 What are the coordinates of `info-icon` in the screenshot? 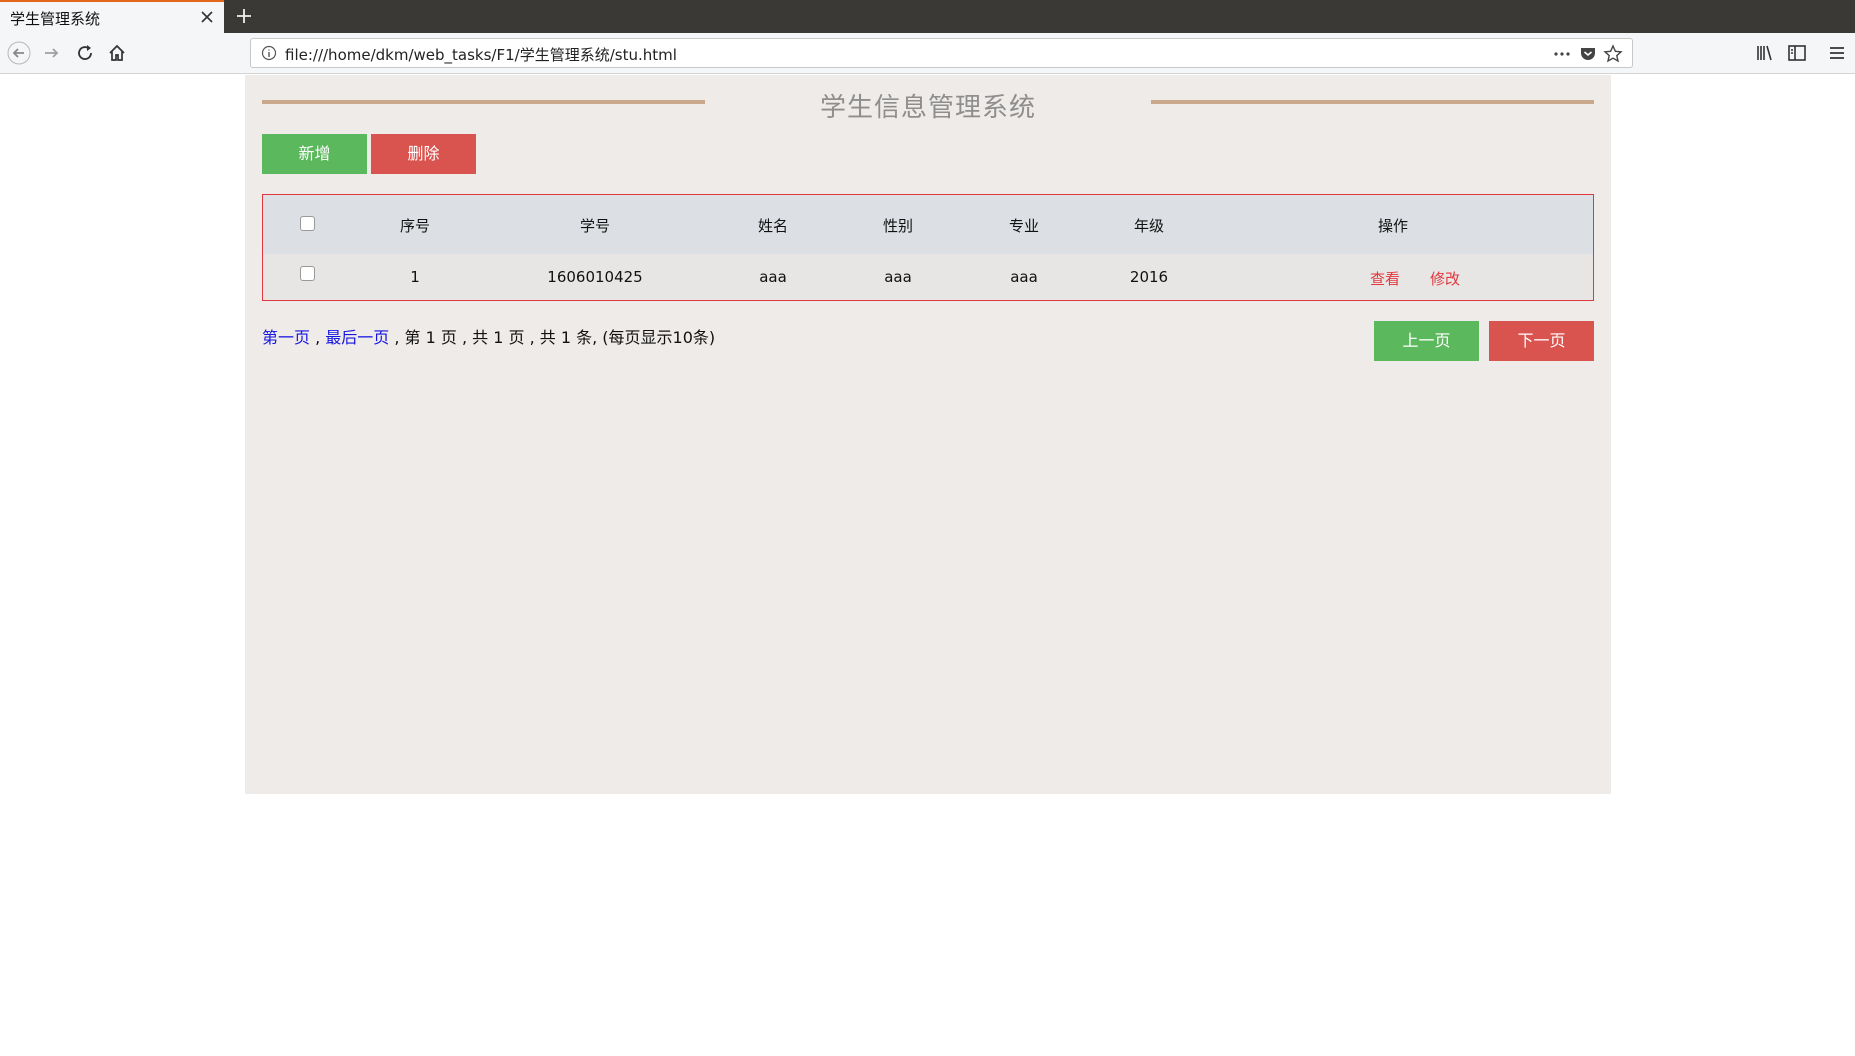 It's located at (269, 53).